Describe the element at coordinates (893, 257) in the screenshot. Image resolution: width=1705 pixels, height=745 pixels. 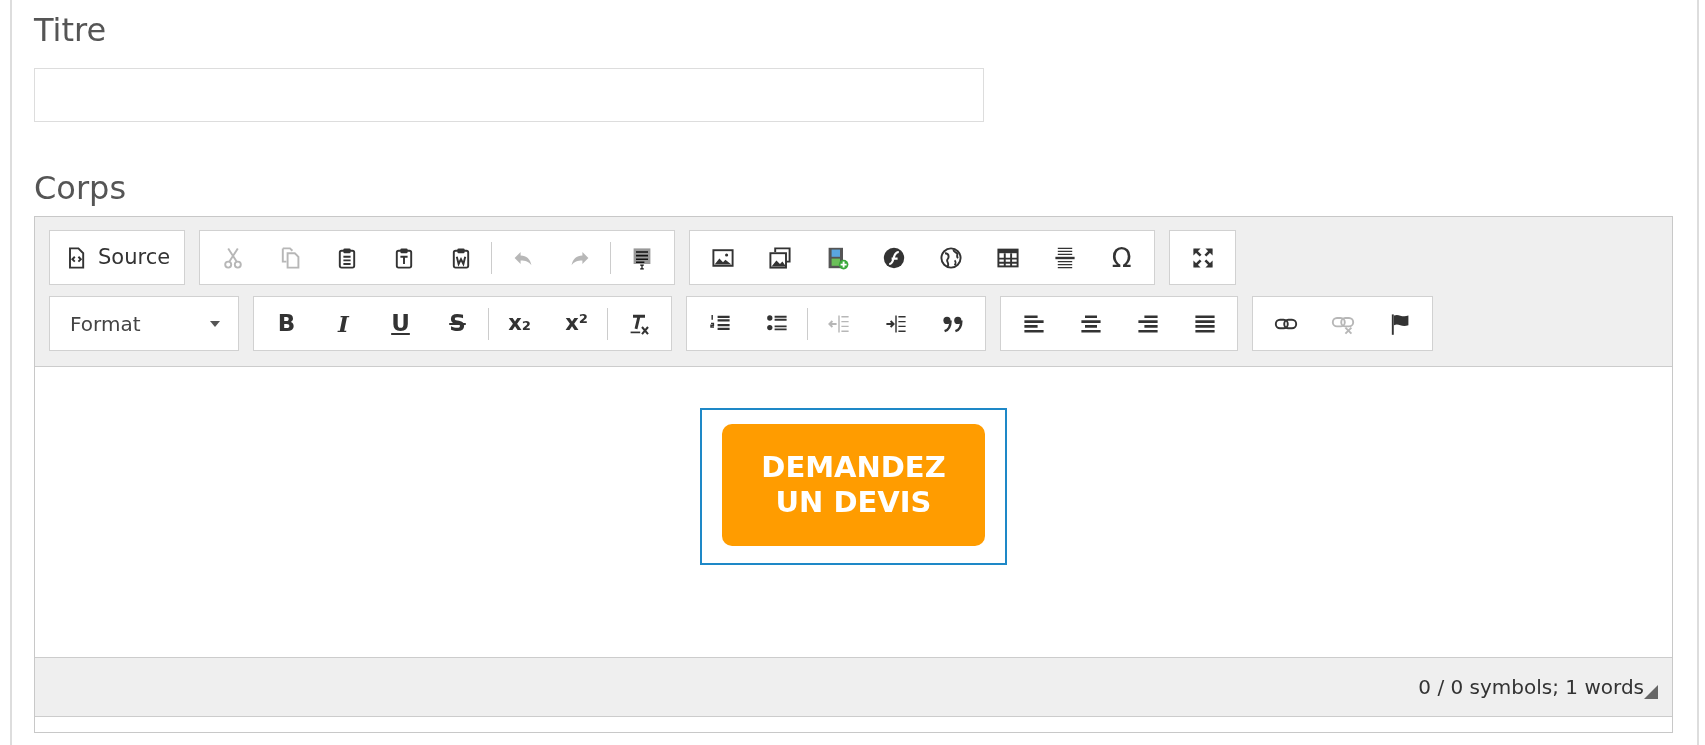
I see `flash-icon` at that location.